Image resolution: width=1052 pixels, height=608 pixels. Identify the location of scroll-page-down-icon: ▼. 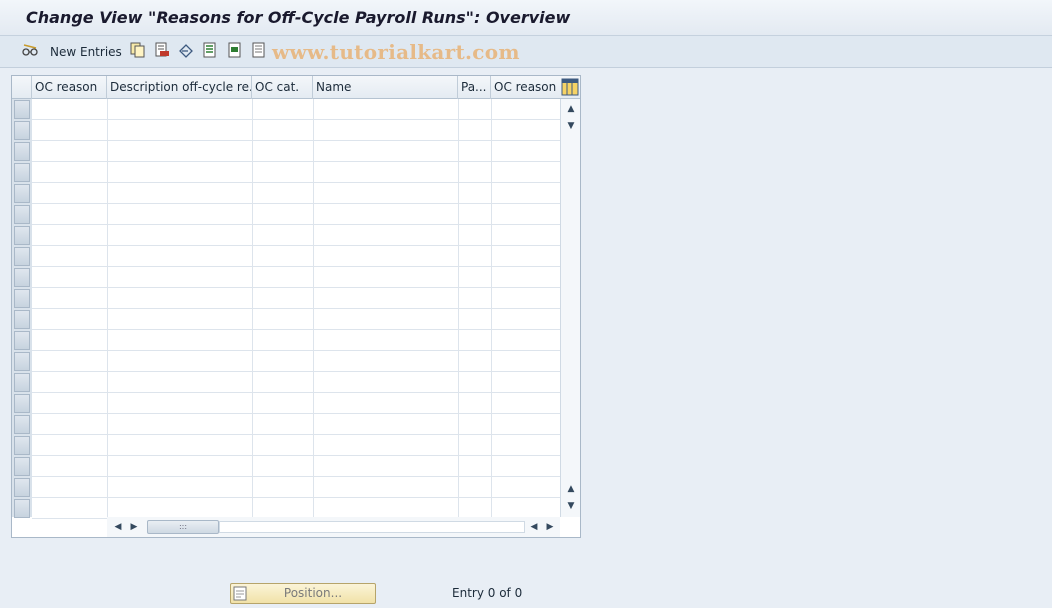
(571, 506).